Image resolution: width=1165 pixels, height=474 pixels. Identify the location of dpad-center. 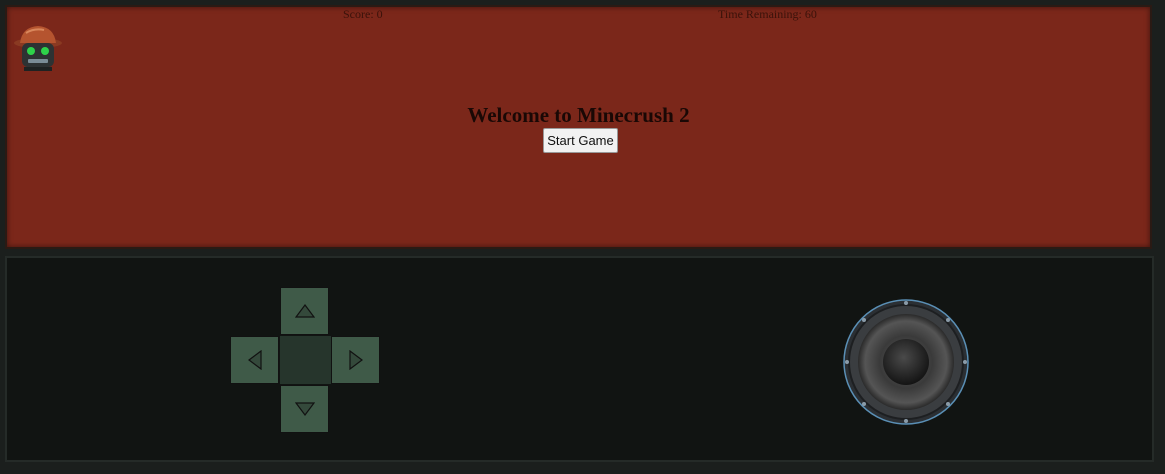
(305, 360).